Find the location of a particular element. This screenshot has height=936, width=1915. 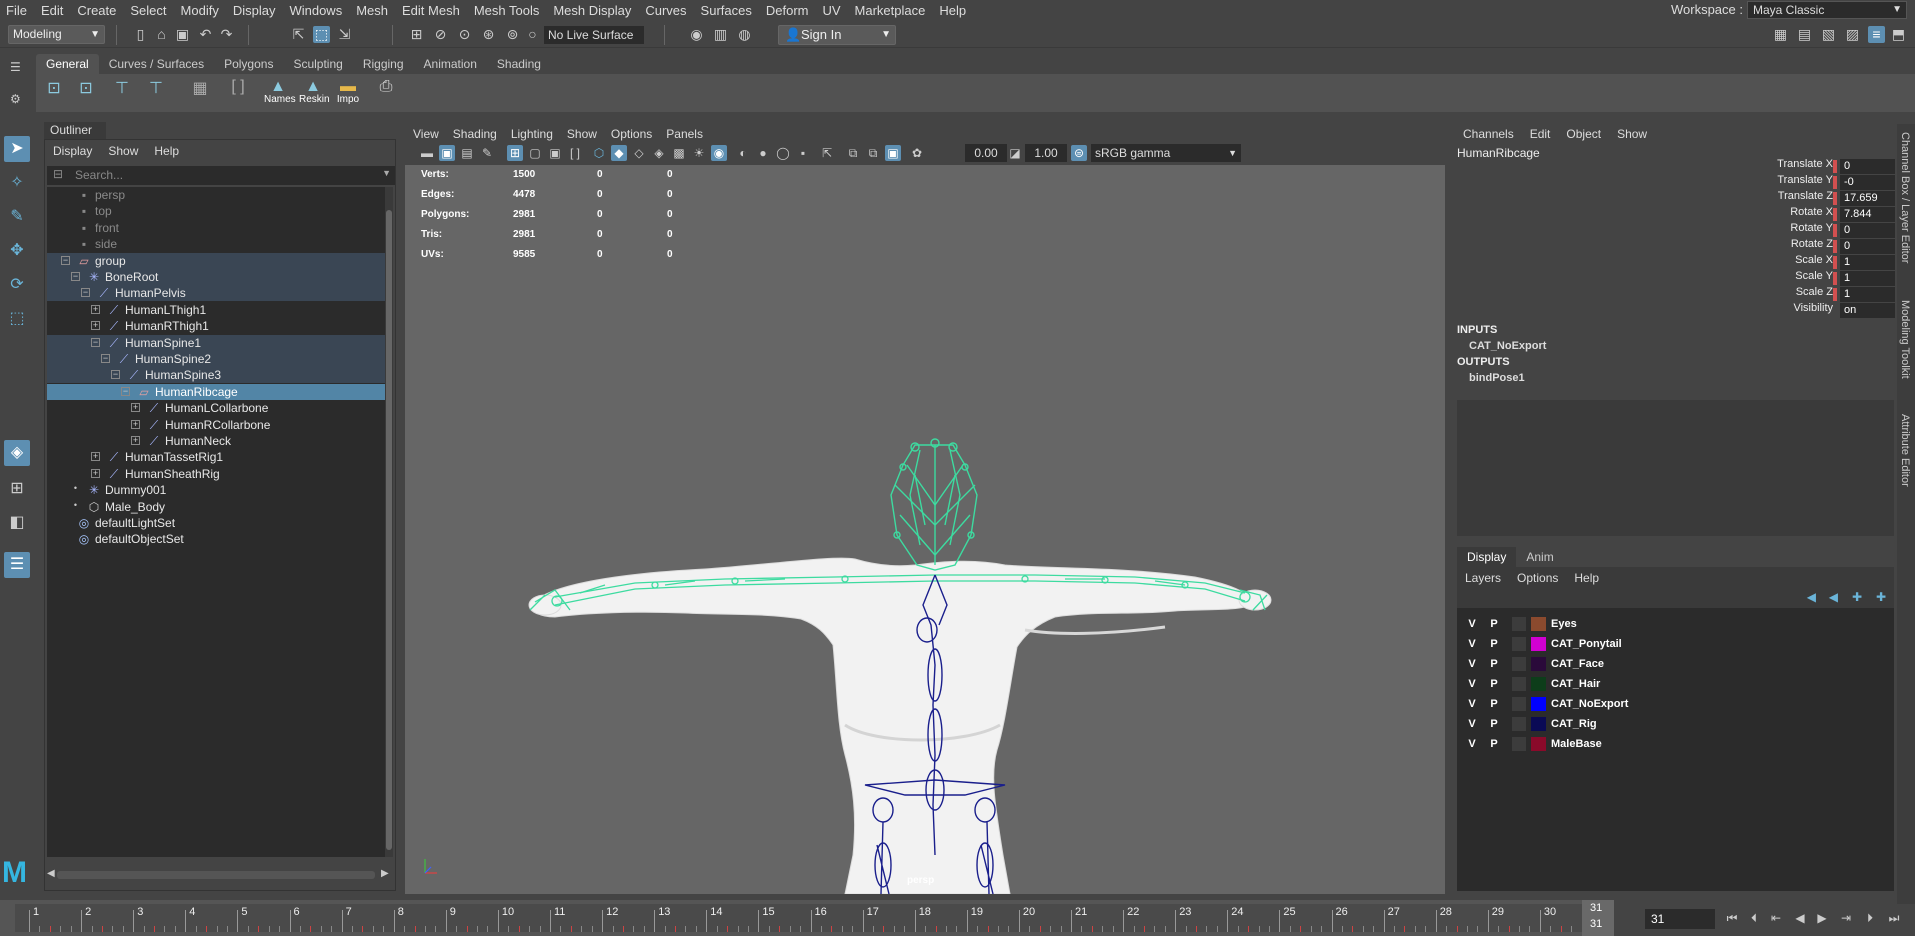

outliner-item: + ⟋ HumanNeck is located at coordinates (216, 441).